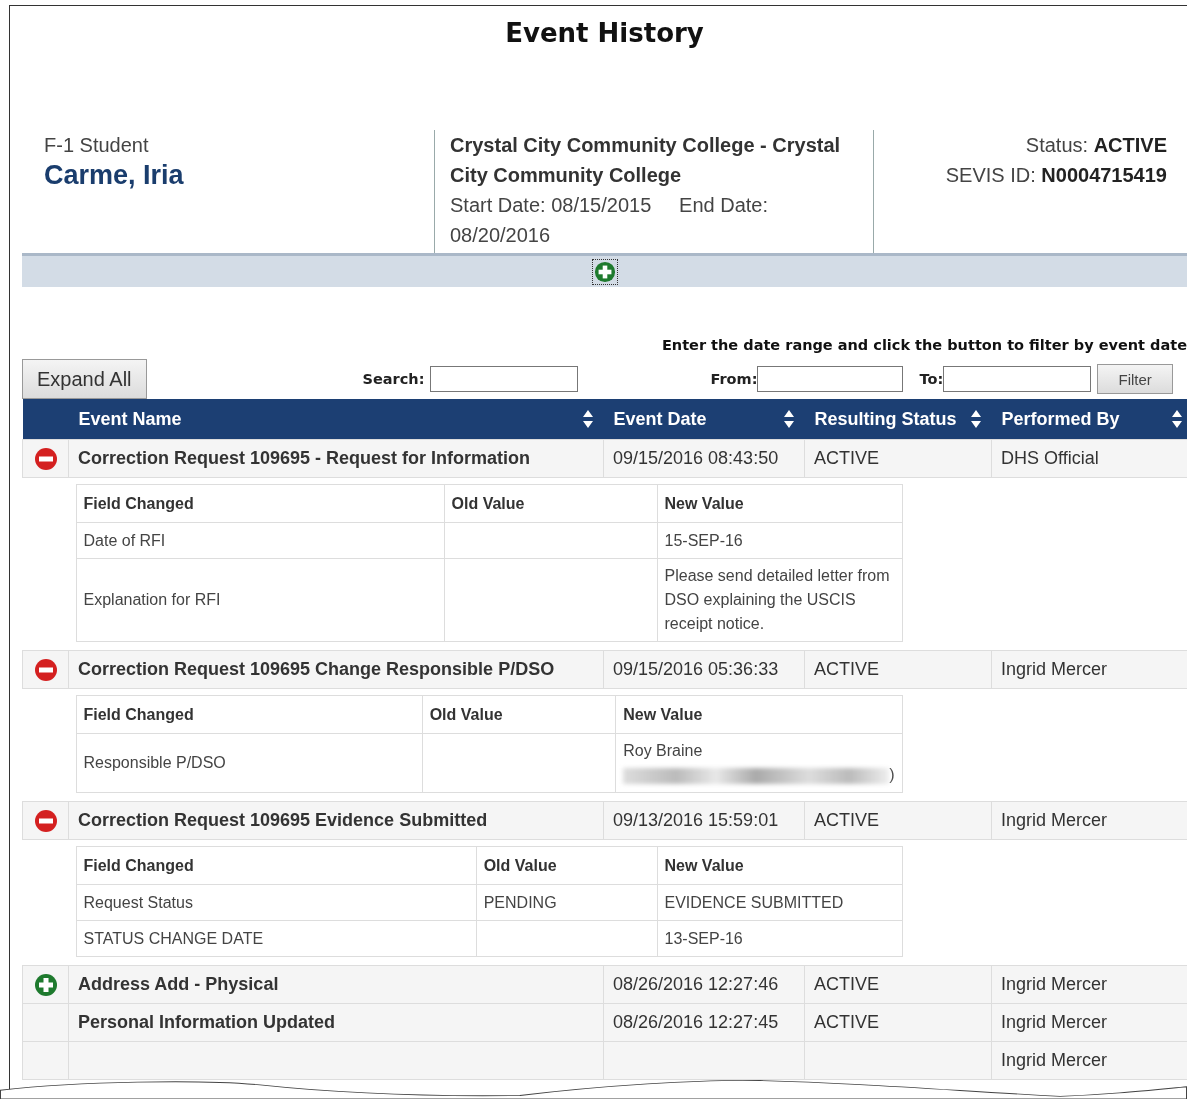  Describe the element at coordinates (393, 379) in the screenshot. I see `search-label: Search:` at that location.